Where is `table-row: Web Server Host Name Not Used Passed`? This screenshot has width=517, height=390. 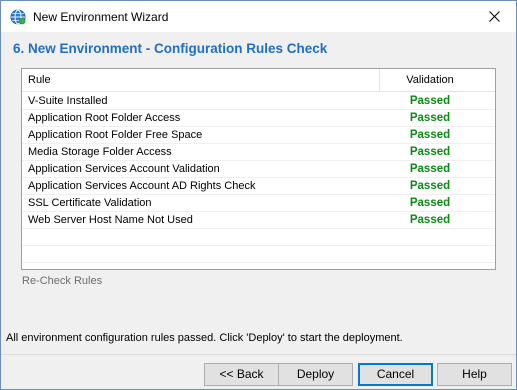 table-row: Web Server Host Name Not Used Passed is located at coordinates (258, 220).